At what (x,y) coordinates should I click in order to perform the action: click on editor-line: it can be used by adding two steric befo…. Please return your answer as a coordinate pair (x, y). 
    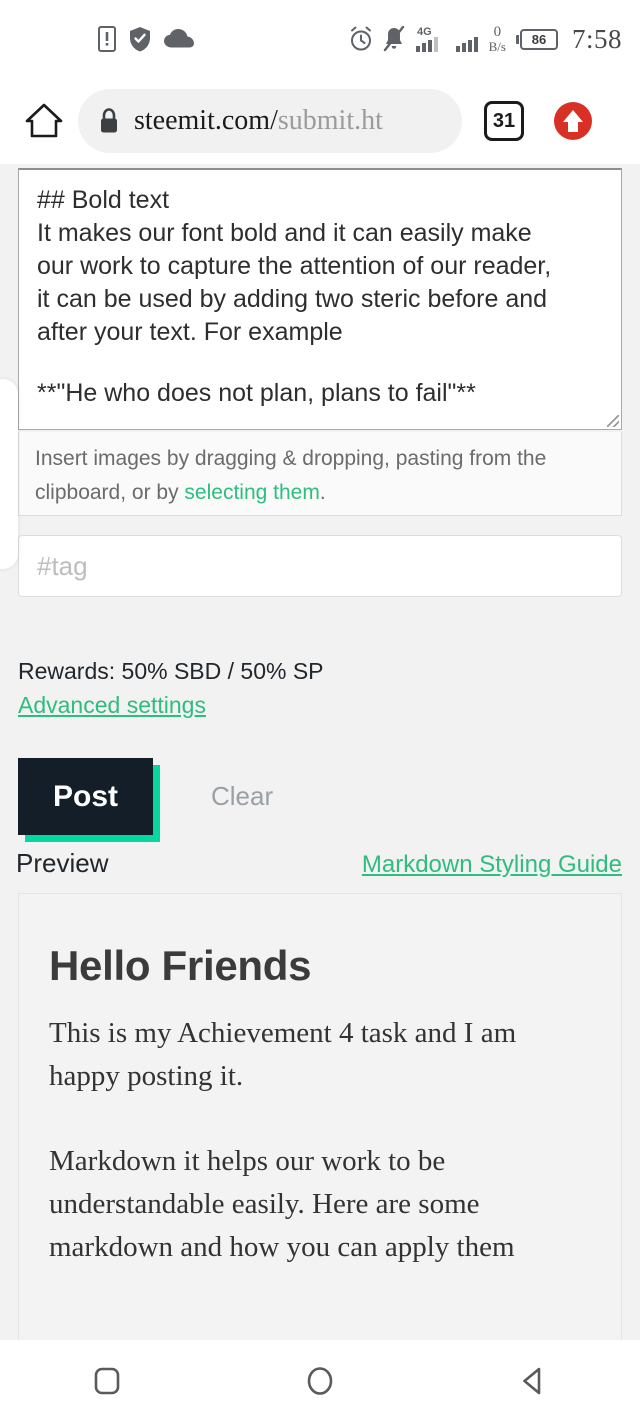
    Looking at the image, I should click on (292, 299).